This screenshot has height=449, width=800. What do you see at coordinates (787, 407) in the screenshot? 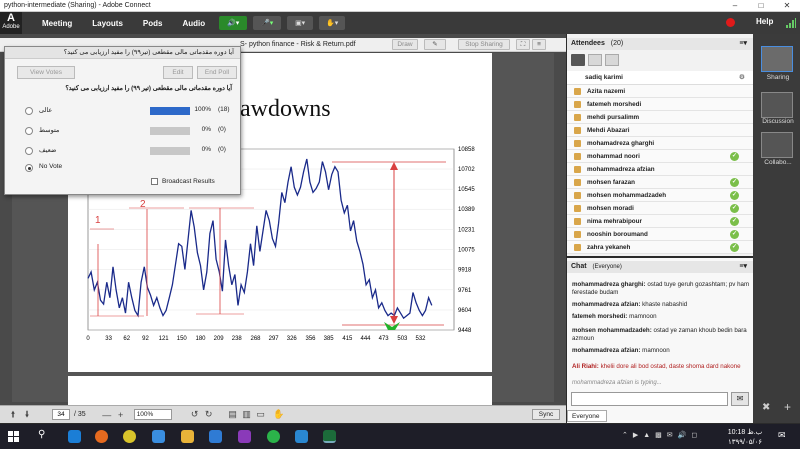
I see `add-layout-icon: +` at bounding box center [787, 407].